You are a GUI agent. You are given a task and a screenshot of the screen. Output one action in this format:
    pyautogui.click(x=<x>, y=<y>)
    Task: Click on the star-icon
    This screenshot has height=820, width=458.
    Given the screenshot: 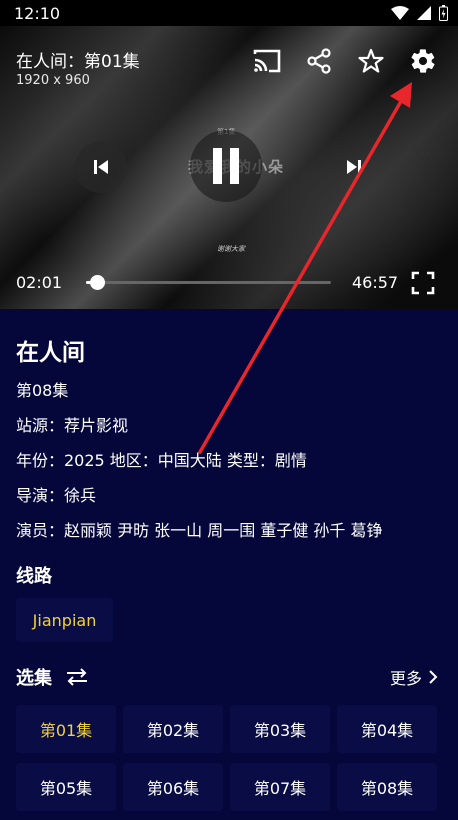 What is the action you would take?
    pyautogui.click(x=371, y=60)
    